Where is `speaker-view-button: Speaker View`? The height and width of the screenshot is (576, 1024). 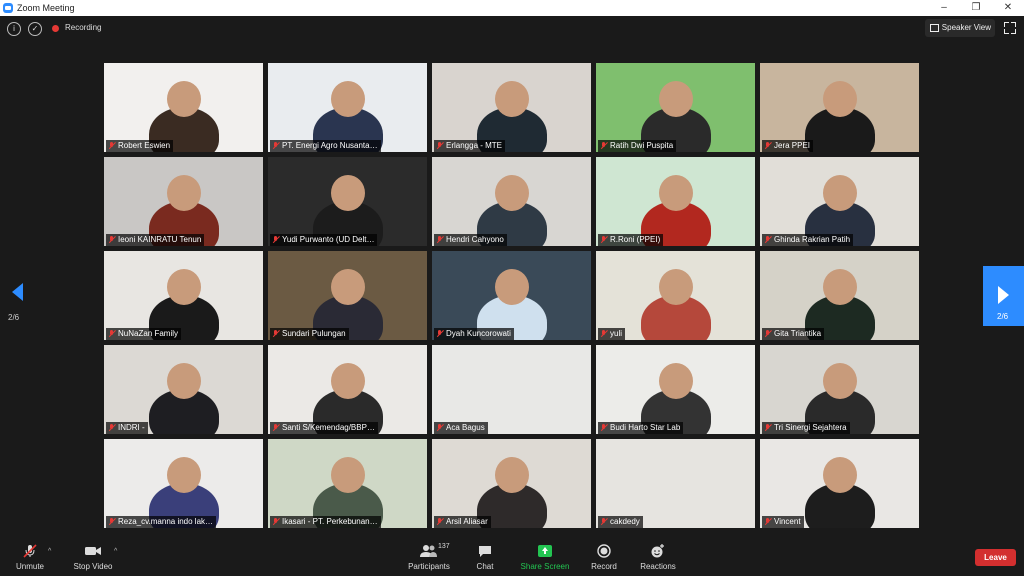 speaker-view-button: Speaker View is located at coordinates (960, 28).